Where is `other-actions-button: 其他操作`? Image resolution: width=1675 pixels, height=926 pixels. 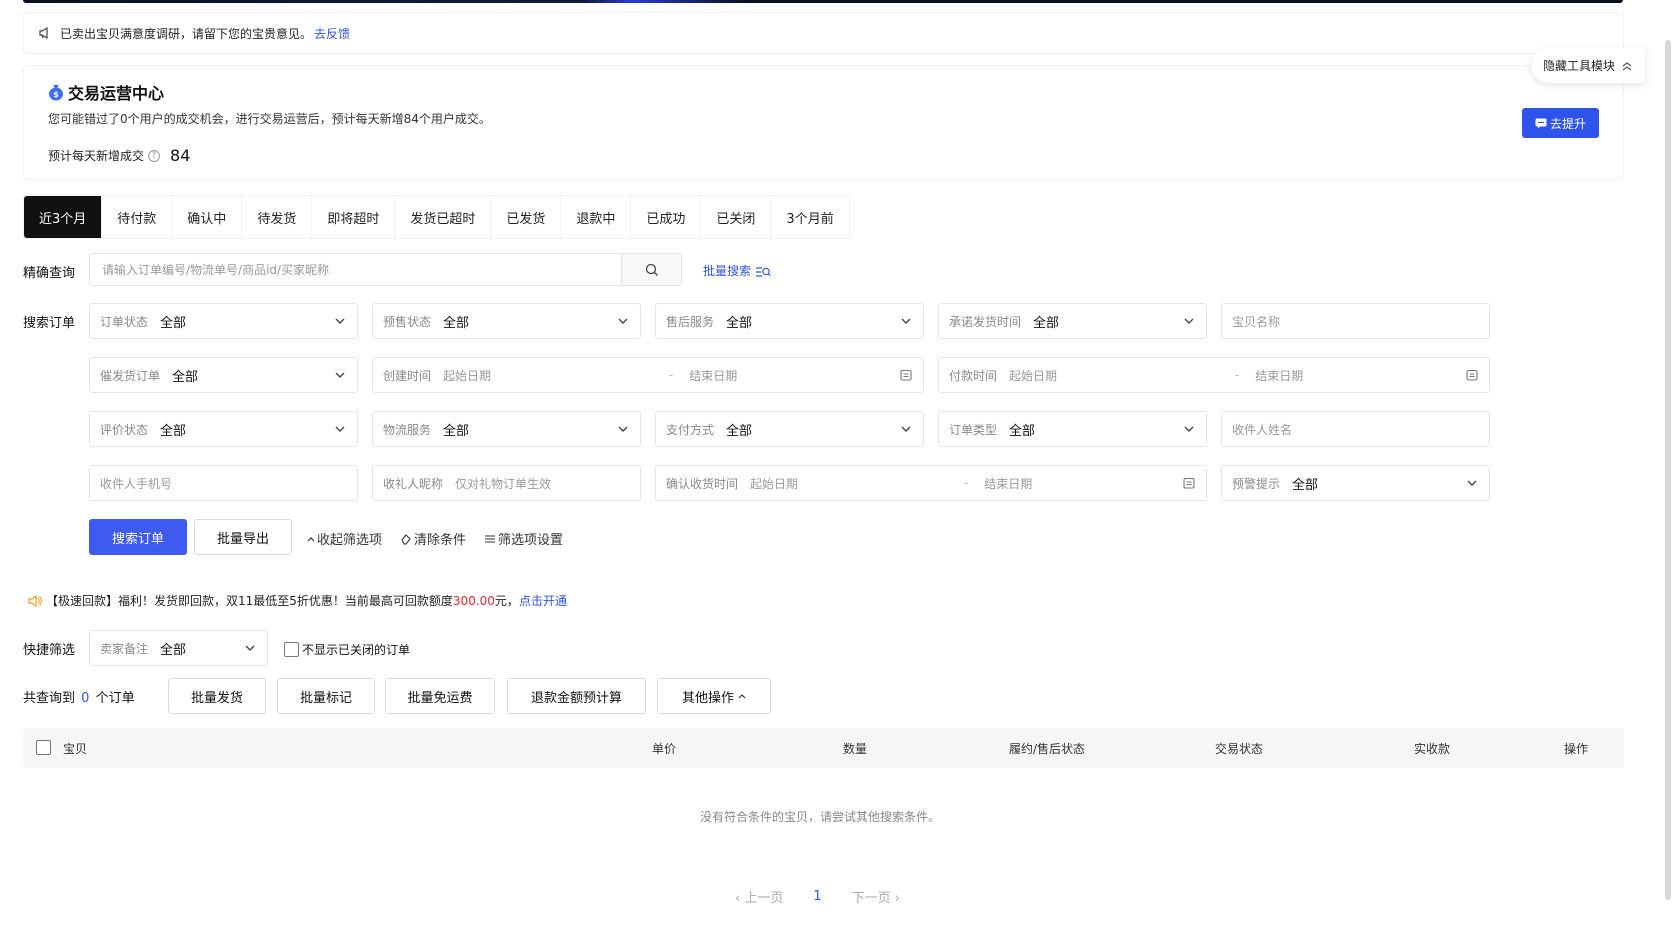
other-actions-button: 其他操作 is located at coordinates (714, 696).